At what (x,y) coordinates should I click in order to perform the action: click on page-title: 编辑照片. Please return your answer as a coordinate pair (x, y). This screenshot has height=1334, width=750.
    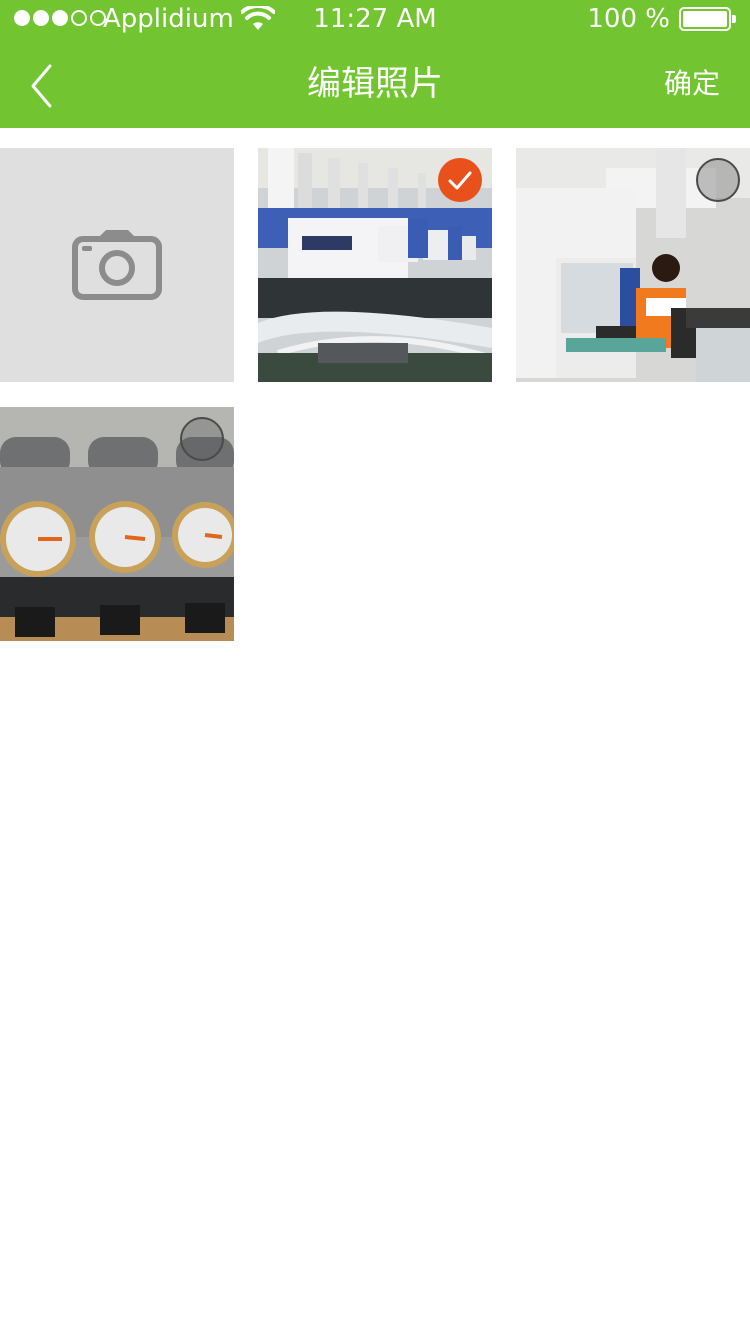
    Looking at the image, I should click on (375, 84).